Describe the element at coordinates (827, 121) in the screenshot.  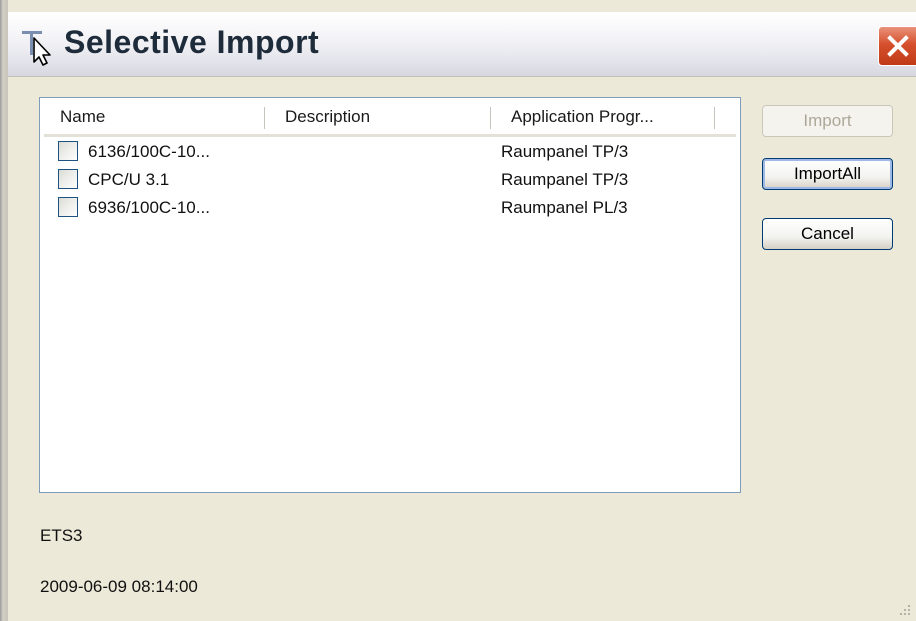
I see `import-button: Import` at that location.